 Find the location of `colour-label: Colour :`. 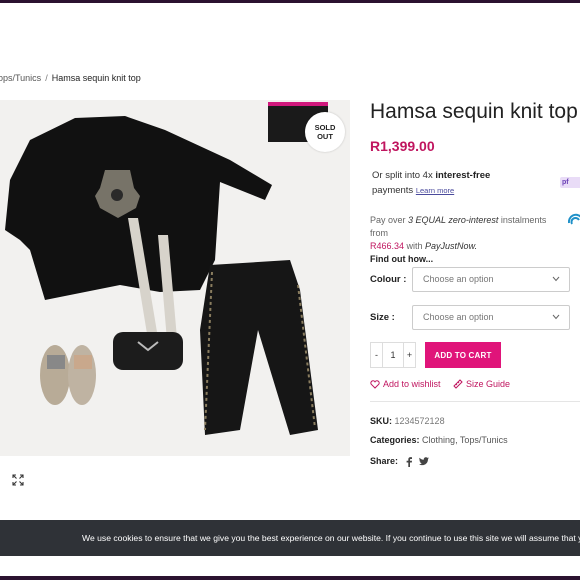

colour-label: Colour : is located at coordinates (388, 279).